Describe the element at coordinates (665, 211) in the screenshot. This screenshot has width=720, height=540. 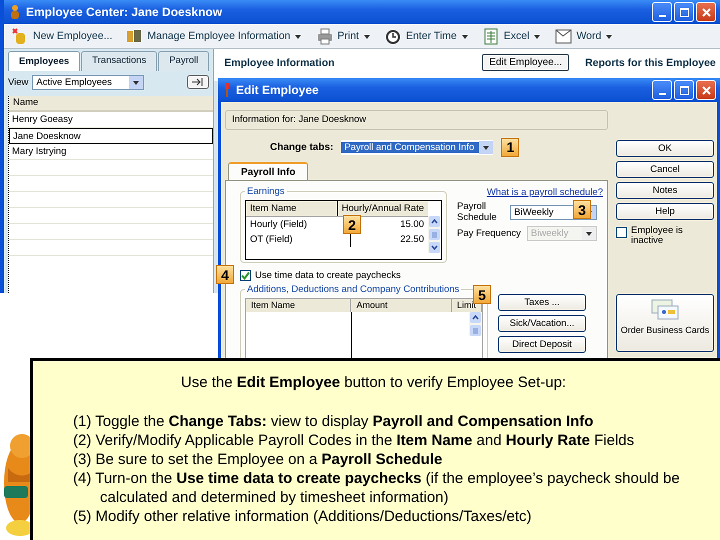
I see `dialog-button: Help` at that location.